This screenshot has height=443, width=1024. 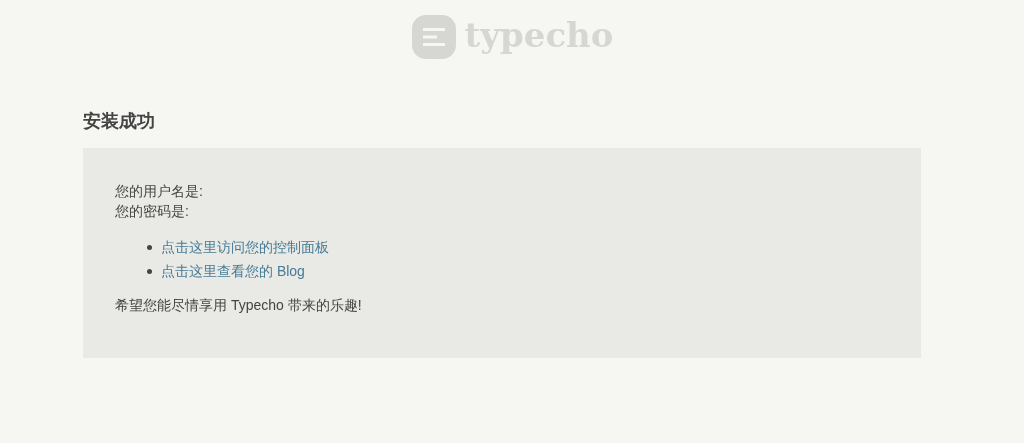 What do you see at coordinates (245, 247) in the screenshot?
I see `link: 点击这里访问您的控制面板` at bounding box center [245, 247].